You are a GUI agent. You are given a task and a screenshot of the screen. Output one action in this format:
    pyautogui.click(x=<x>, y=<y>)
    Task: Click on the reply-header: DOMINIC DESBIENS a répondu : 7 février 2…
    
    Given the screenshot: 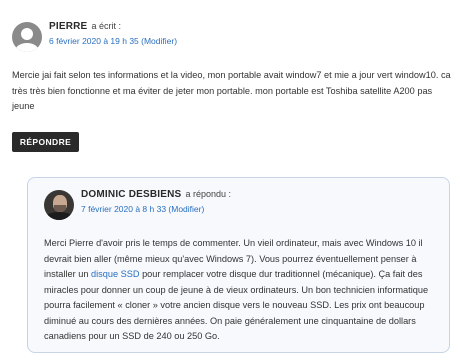 What is the action you would take?
    pyautogui.click(x=137, y=205)
    